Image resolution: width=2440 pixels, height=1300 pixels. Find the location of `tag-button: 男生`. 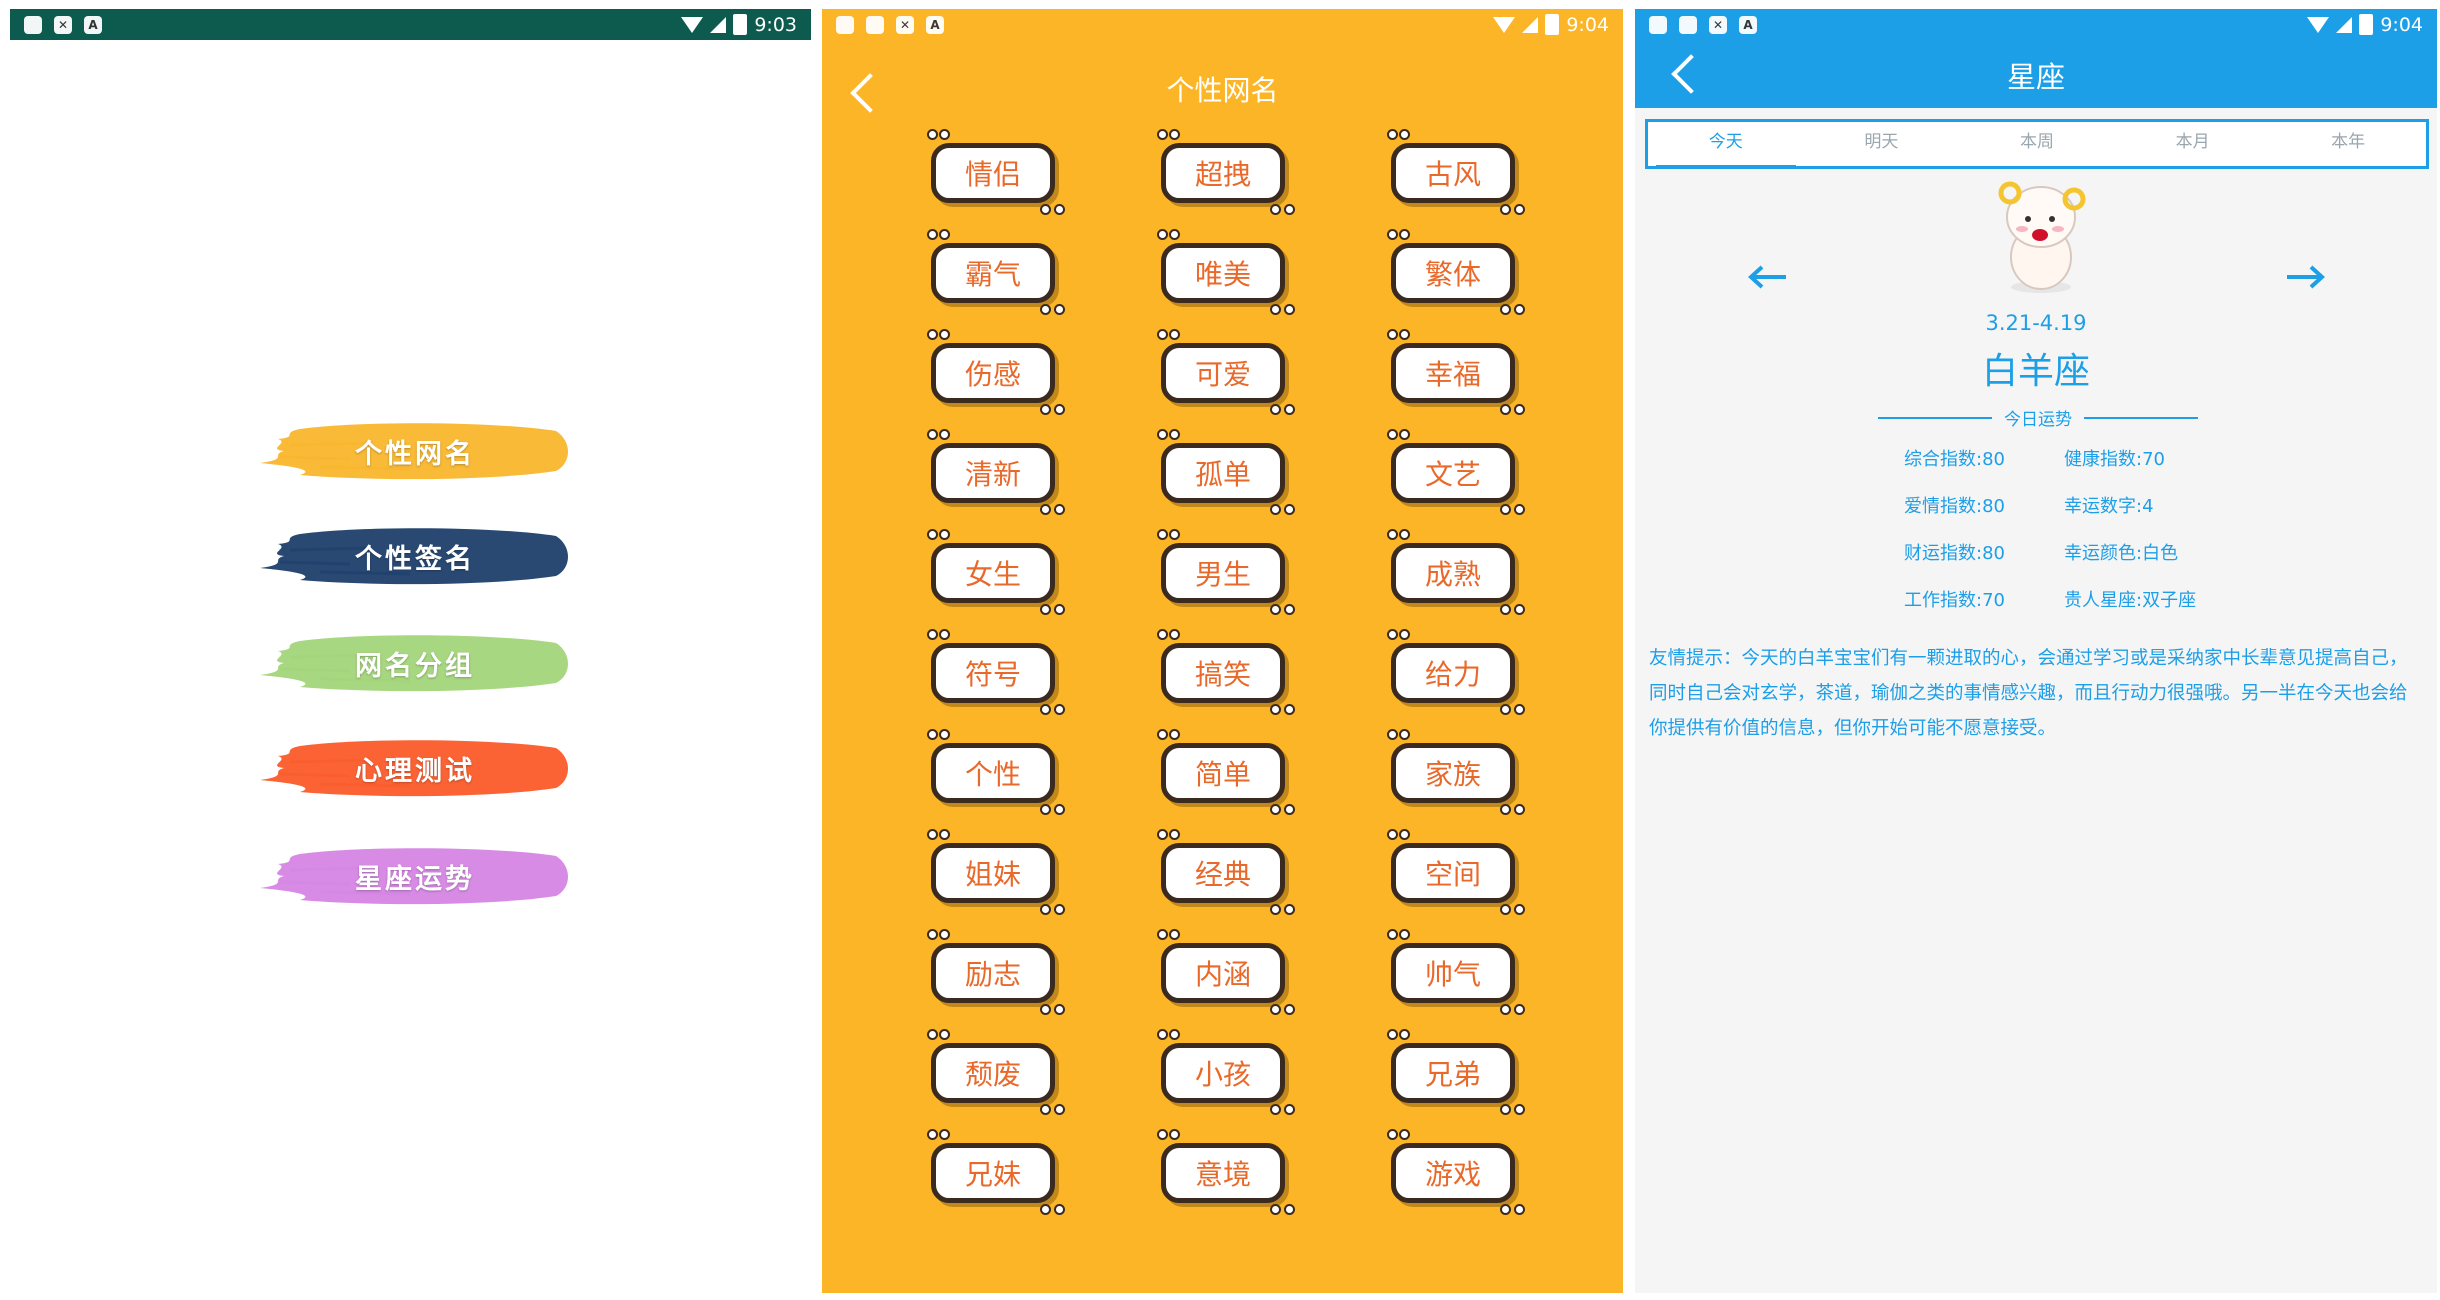

tag-button: 男生 is located at coordinates (1226, 572).